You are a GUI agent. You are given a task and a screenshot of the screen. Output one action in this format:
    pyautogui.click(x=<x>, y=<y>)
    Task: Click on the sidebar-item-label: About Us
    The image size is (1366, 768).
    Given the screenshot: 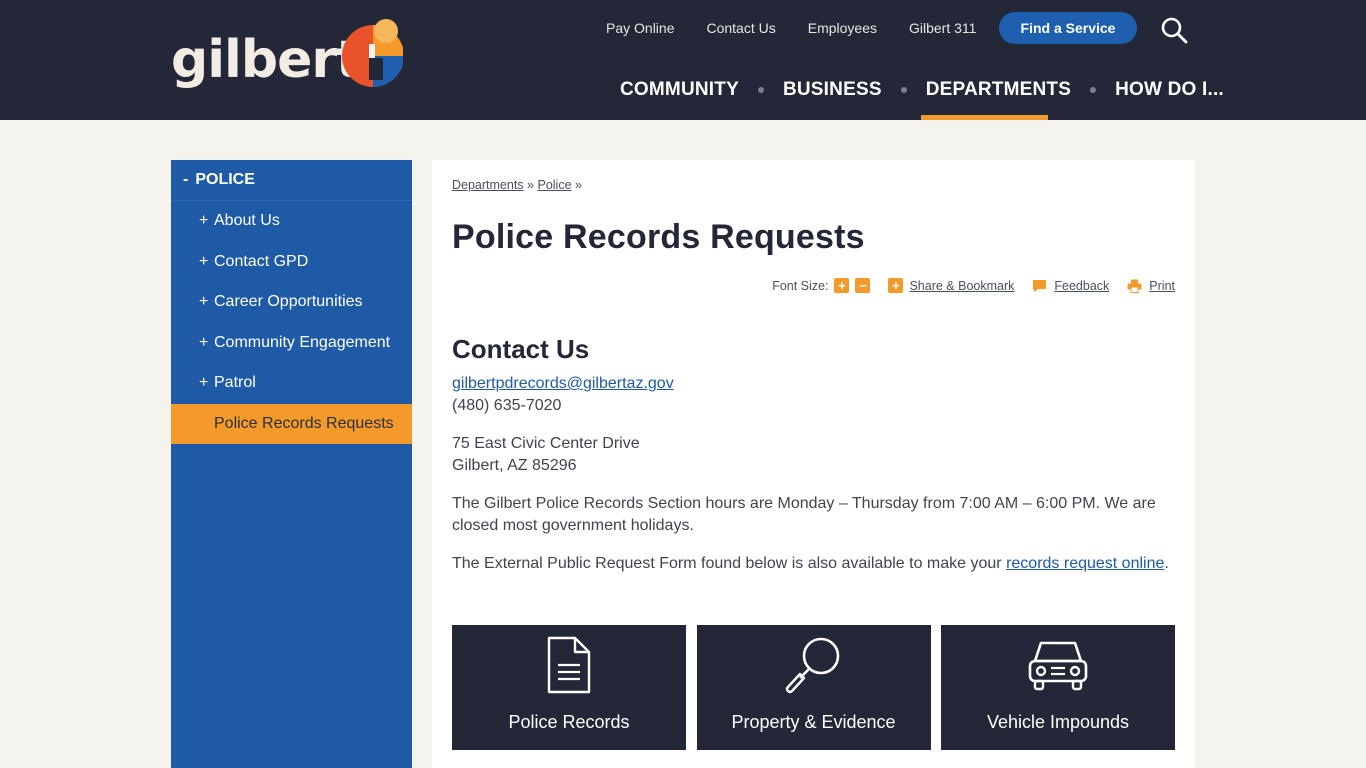 What is the action you would take?
    pyautogui.click(x=247, y=221)
    